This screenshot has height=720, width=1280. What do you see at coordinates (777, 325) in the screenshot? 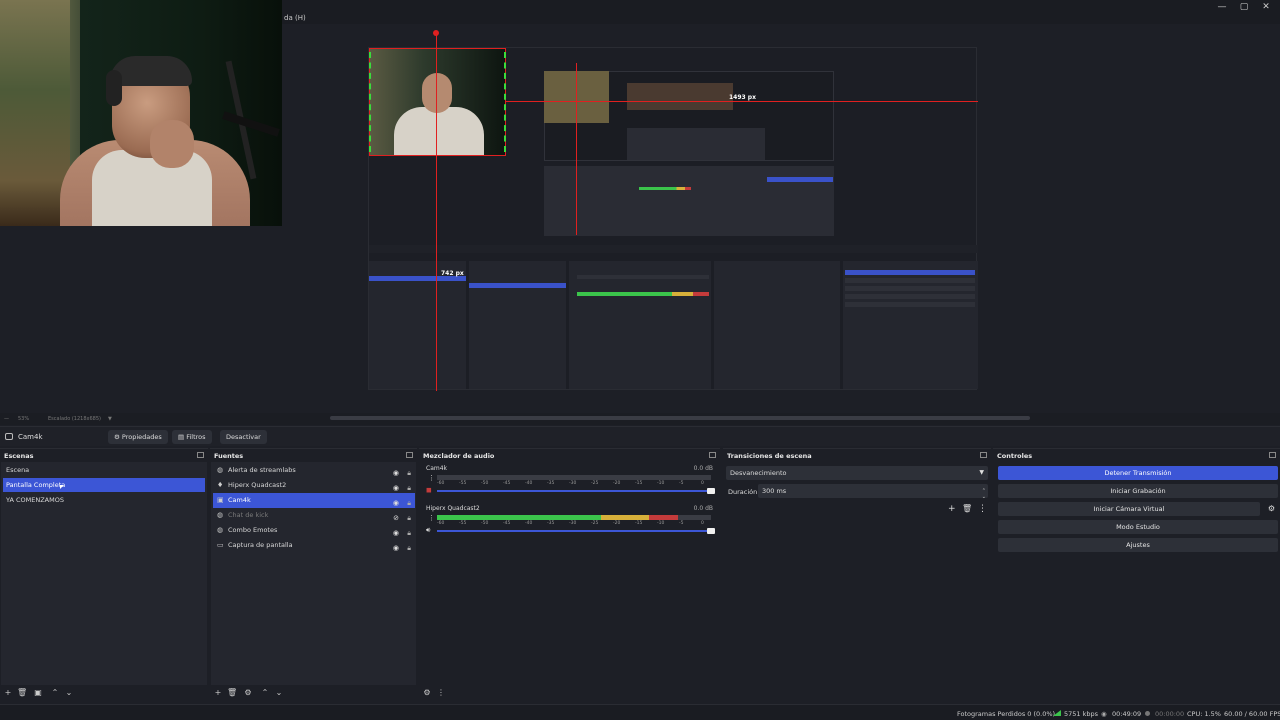
I see `nested-transitions-dock` at bounding box center [777, 325].